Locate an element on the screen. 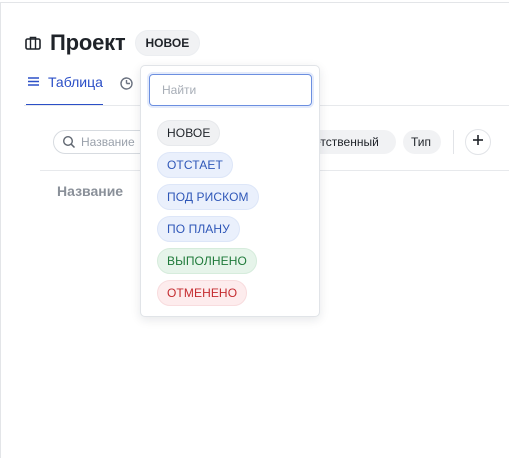 This screenshot has width=509, height=458. search-field is located at coordinates (103, 142).